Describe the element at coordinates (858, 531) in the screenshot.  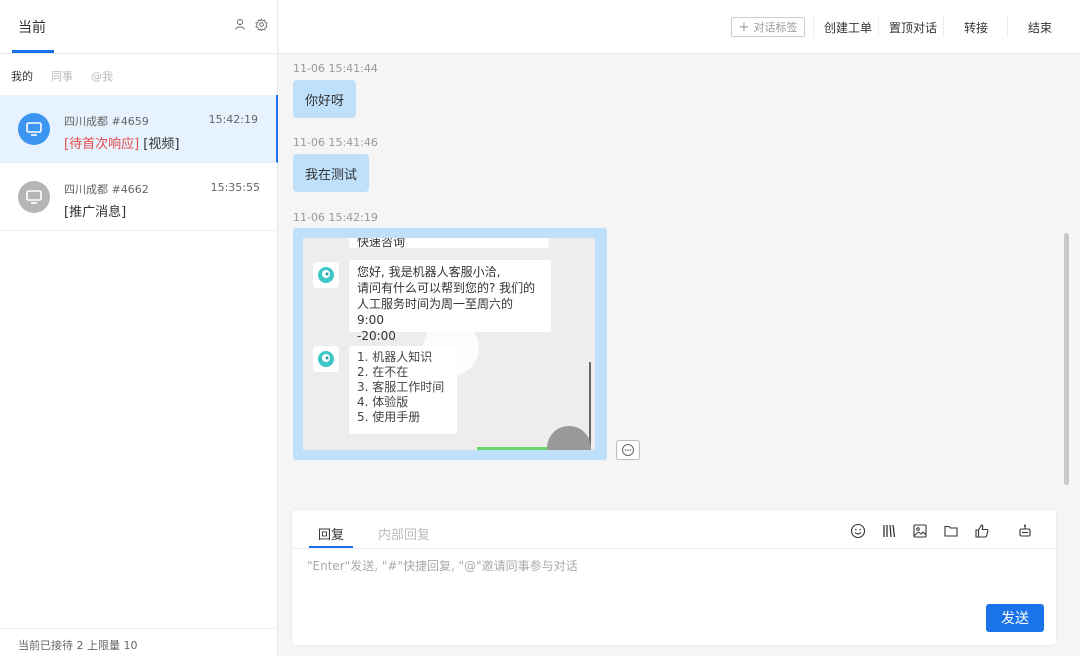
I see `emoji-icon` at that location.